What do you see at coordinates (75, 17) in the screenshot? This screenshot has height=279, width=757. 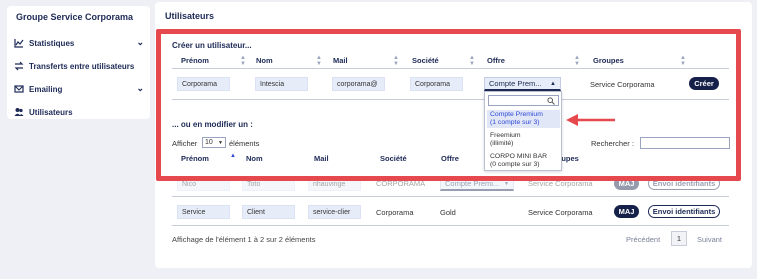 I see `sidebar-title: Groupe Service Corporama` at bounding box center [75, 17].